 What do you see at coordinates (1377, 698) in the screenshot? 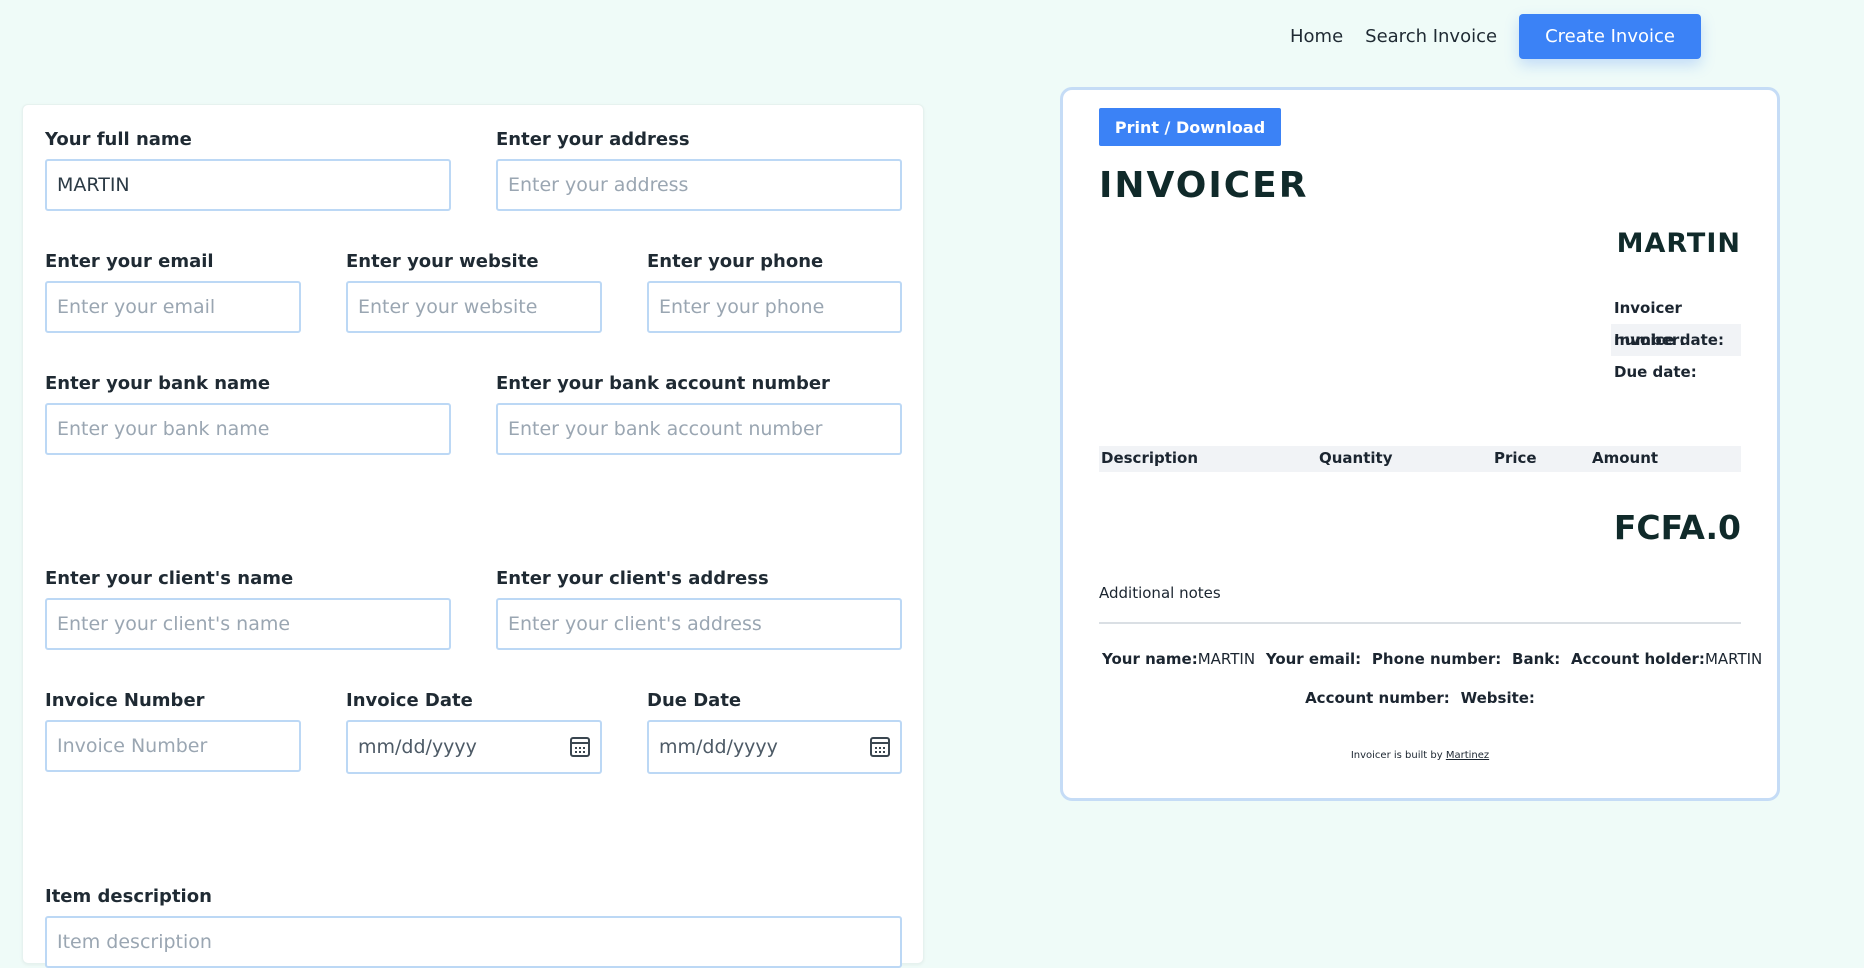
I see `account-number-label: Account number:` at bounding box center [1377, 698].